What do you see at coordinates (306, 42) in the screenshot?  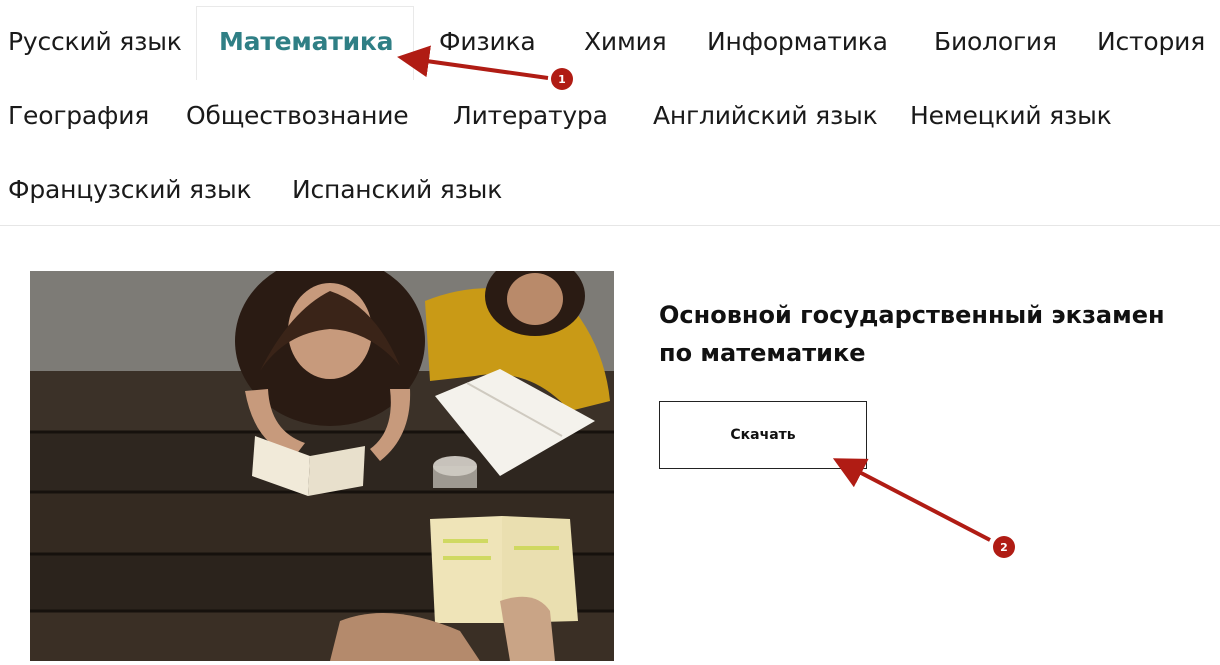 I see `tab-math: Математика` at bounding box center [306, 42].